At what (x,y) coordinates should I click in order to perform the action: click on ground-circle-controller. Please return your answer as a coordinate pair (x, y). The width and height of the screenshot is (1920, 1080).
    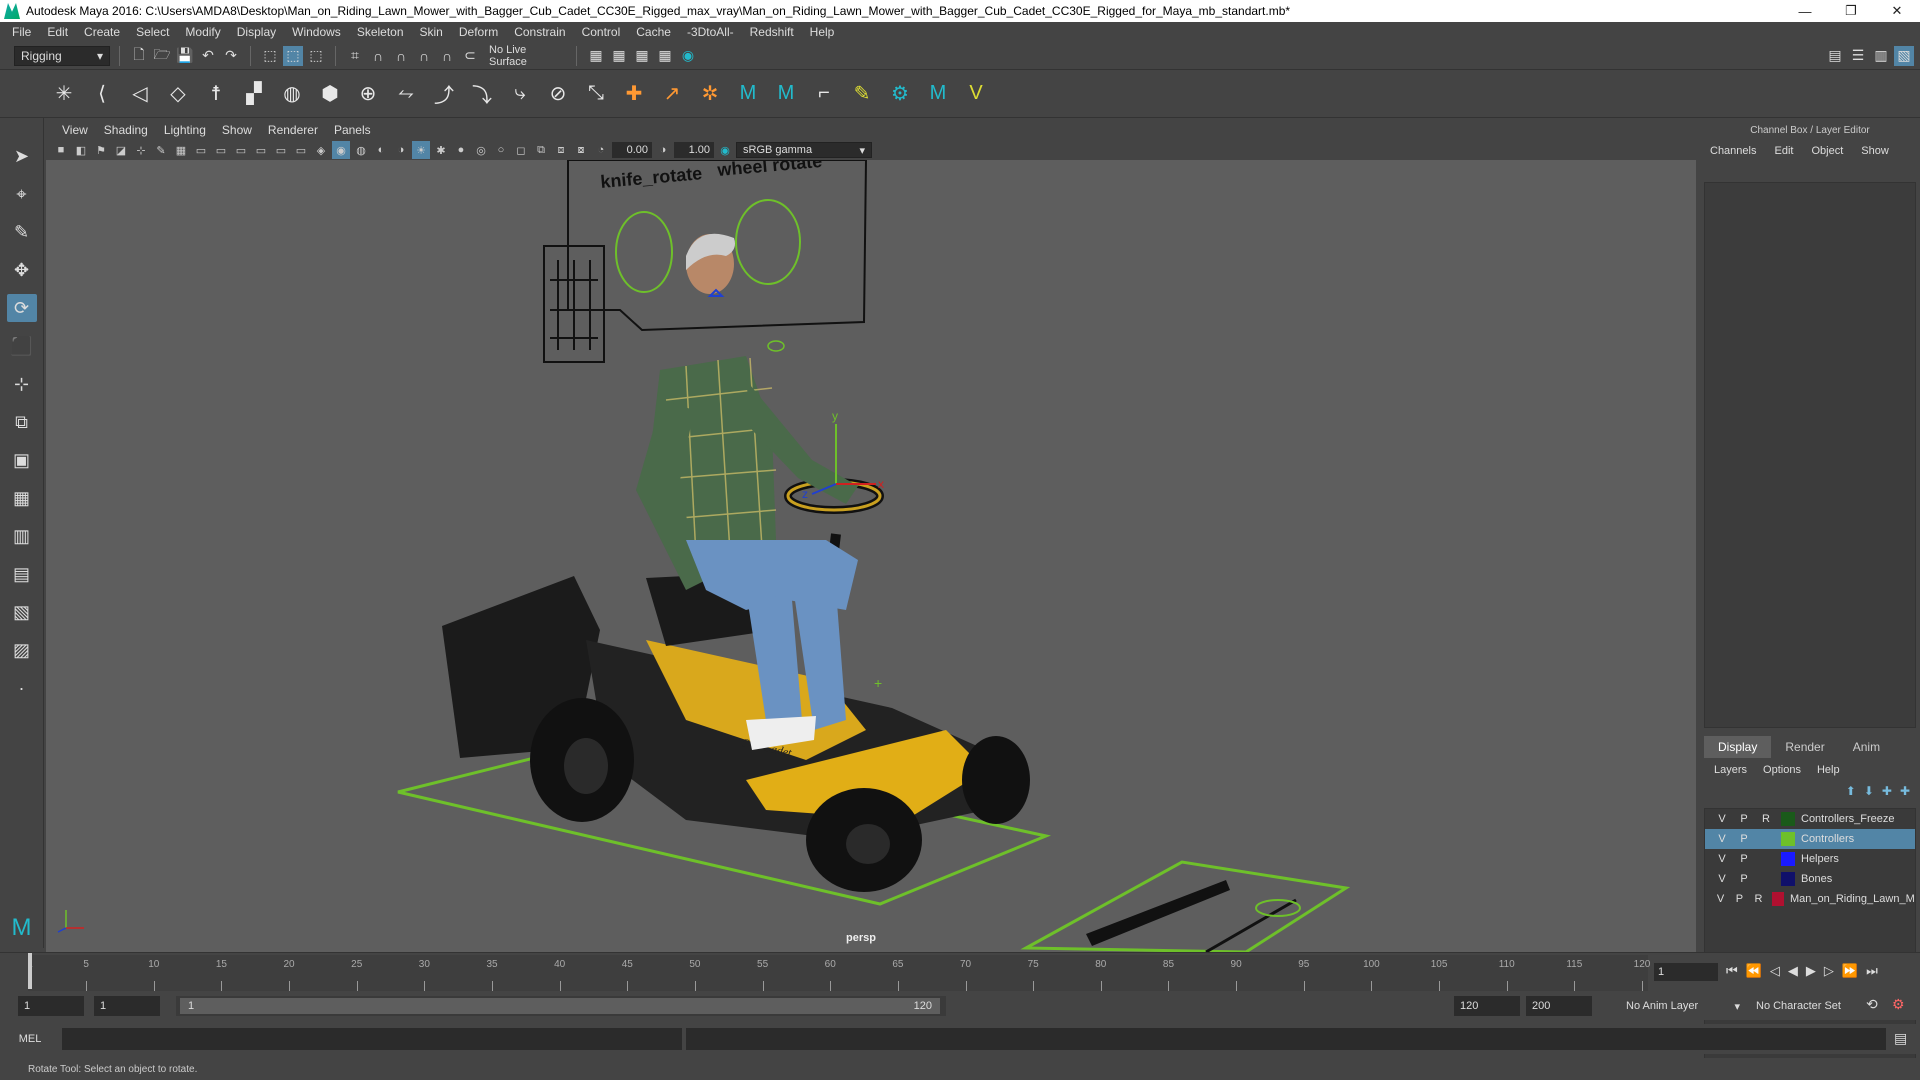
    Looking at the image, I should click on (1278, 908).